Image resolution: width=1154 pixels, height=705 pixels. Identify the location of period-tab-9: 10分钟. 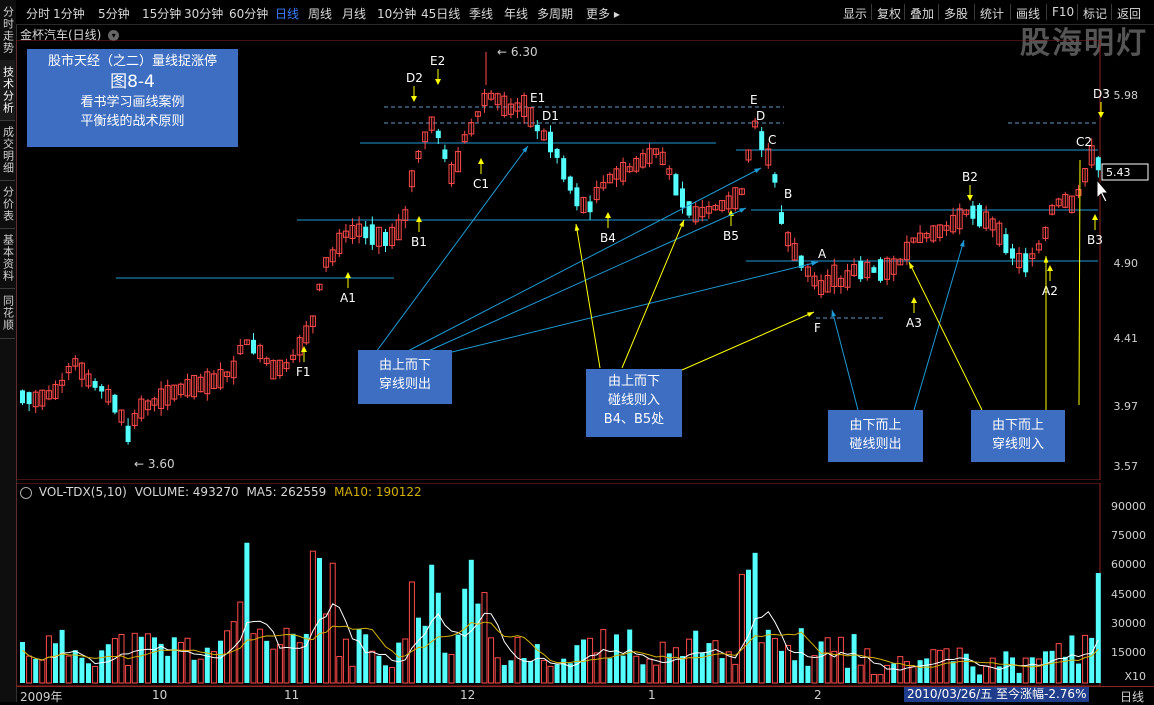
(396, 13).